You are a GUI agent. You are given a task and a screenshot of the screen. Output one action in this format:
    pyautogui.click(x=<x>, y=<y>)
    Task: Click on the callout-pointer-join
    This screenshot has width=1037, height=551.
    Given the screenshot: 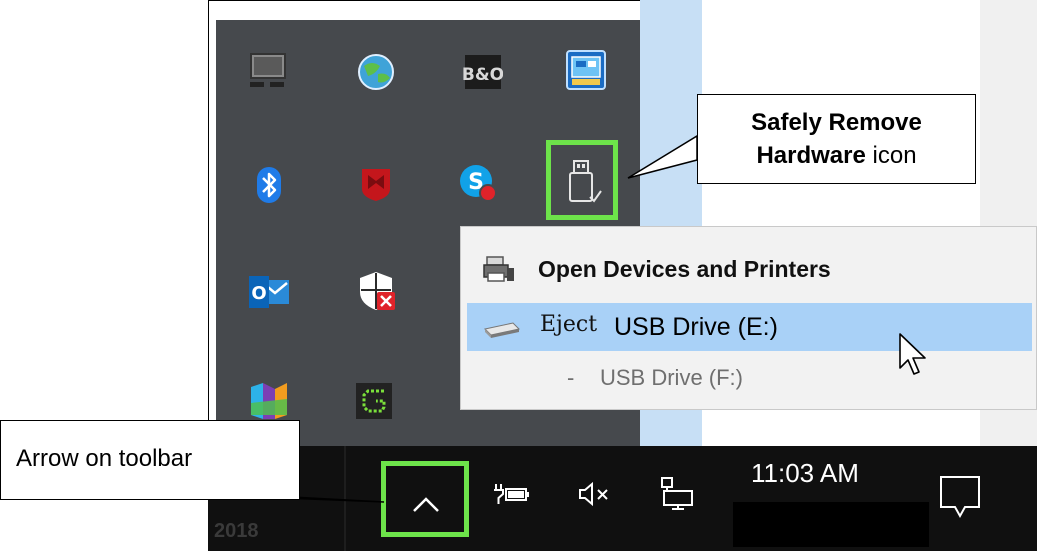 What is the action you would take?
    pyautogui.click(x=275, y=497)
    